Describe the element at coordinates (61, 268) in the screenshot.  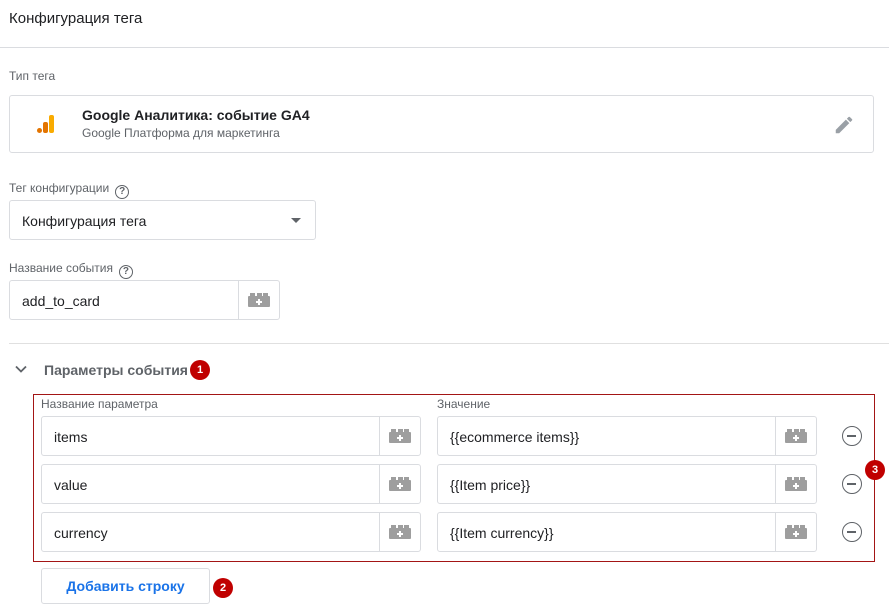
I see `event-name-label-text: Название события` at that location.